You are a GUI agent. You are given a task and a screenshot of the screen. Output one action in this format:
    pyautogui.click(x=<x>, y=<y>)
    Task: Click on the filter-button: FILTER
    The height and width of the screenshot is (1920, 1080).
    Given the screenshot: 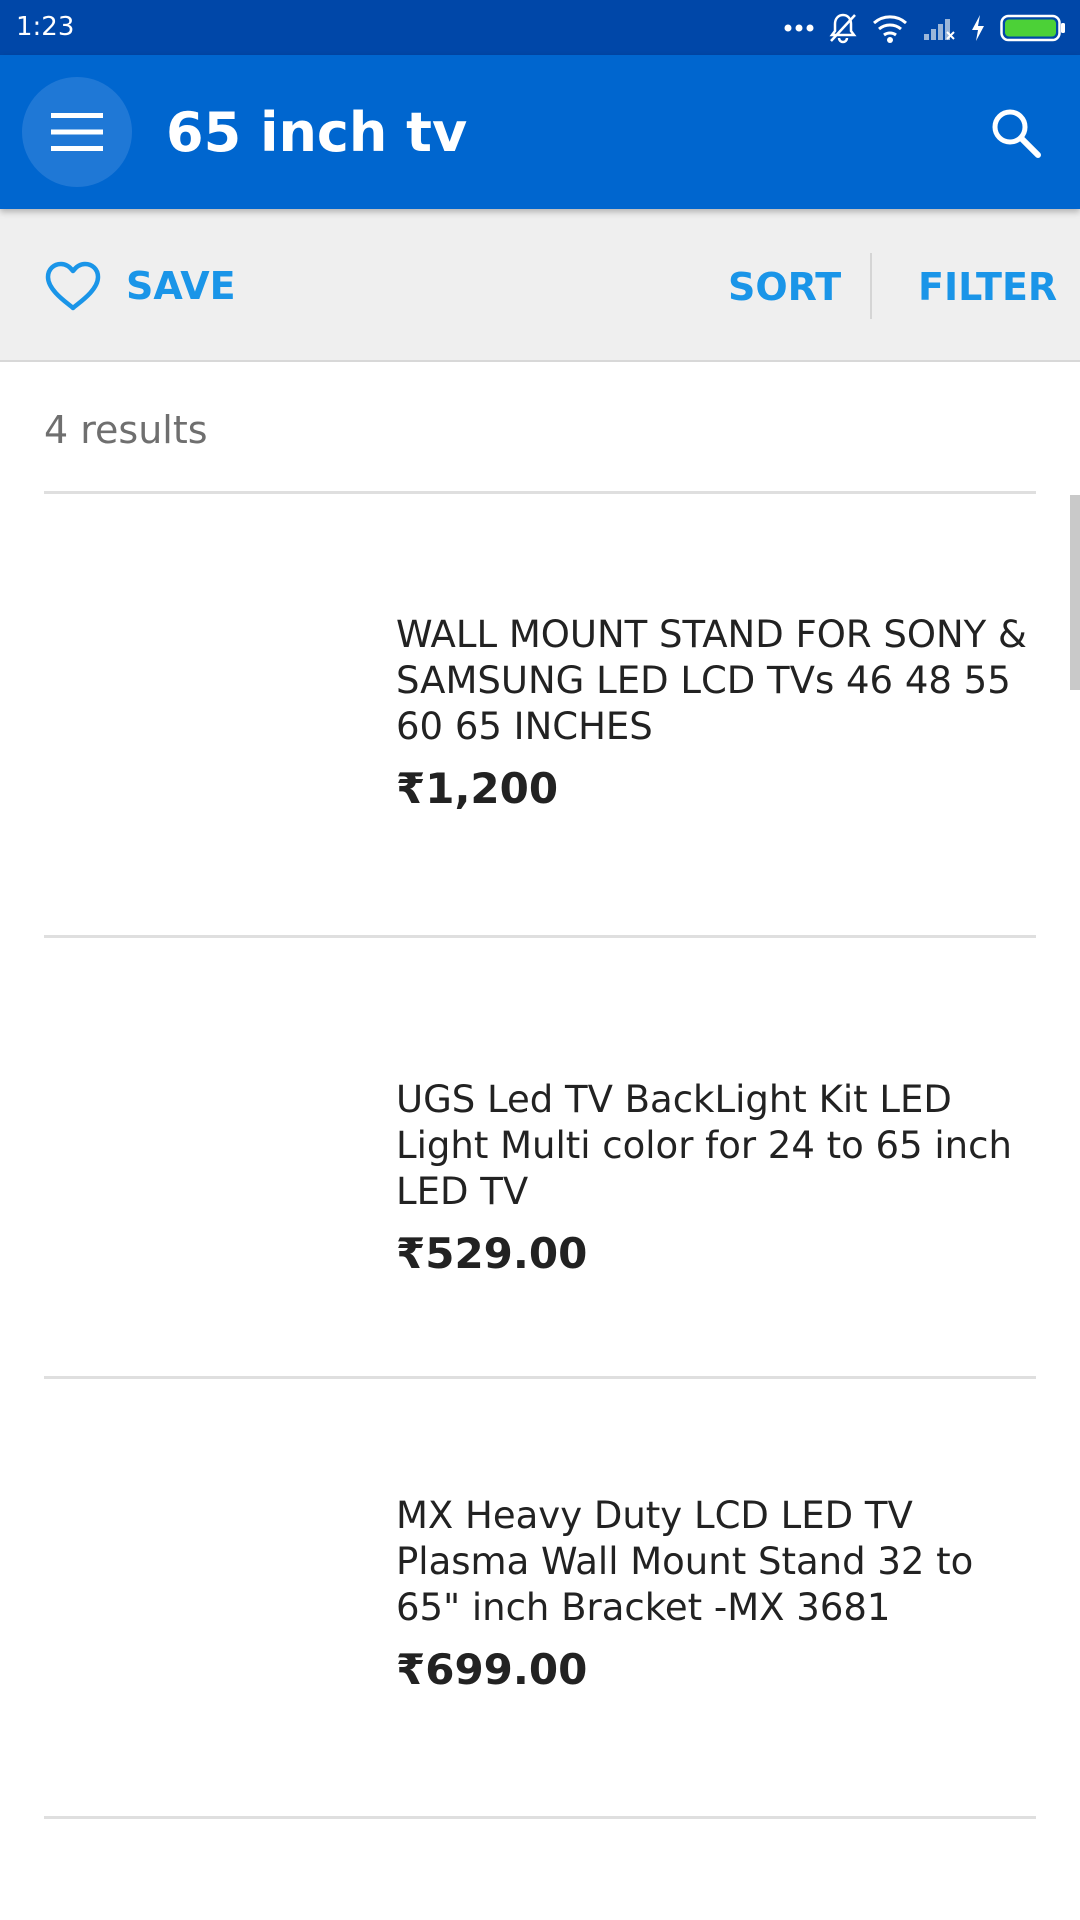 What is the action you would take?
    pyautogui.click(x=987, y=287)
    